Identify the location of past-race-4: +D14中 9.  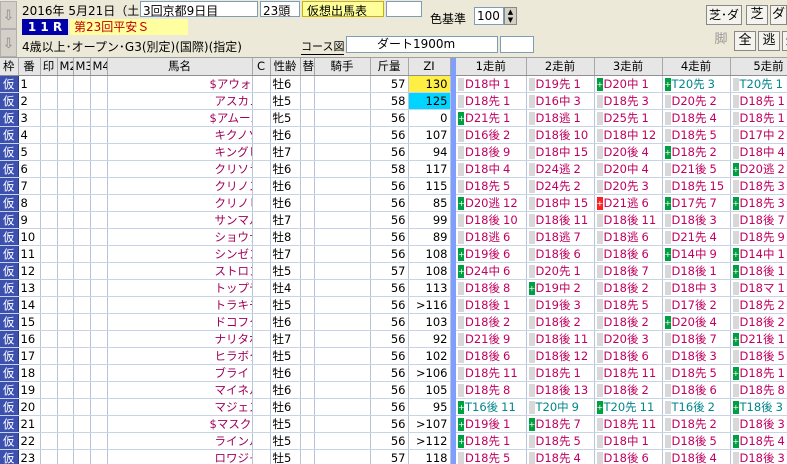
(696, 254).